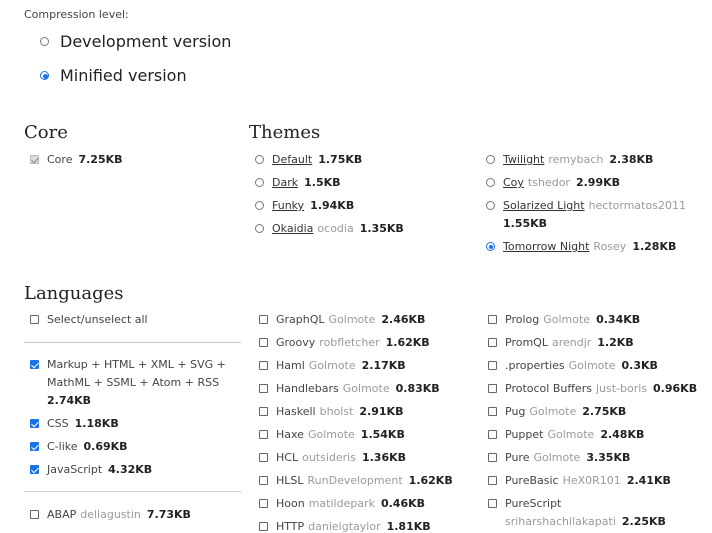 This screenshot has height=533, width=712. I want to click on theme-tomorrow-night: Tomorrow Night Rosey 1.28KB, so click(596, 247).